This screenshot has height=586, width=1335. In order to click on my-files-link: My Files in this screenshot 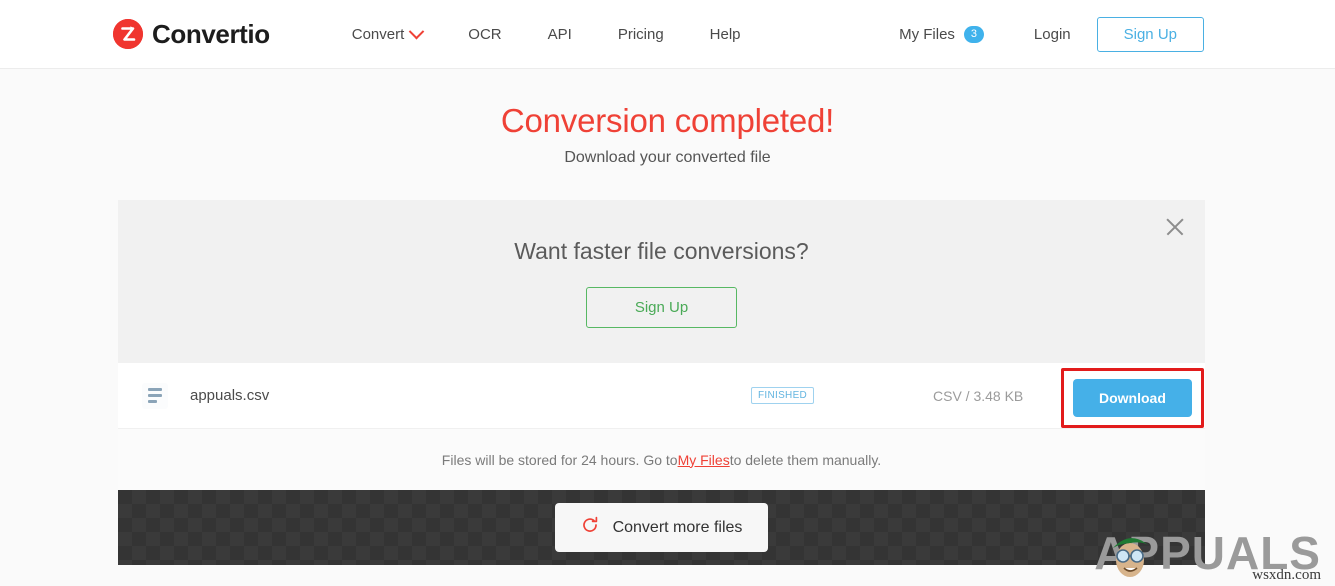, I will do `click(704, 460)`.